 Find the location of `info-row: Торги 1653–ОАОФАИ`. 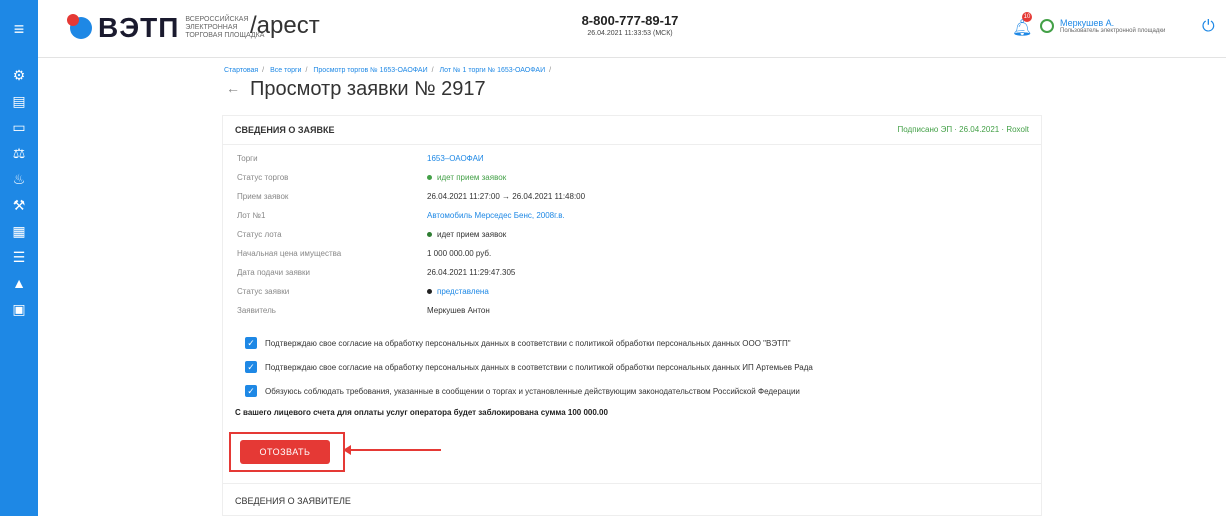

info-row: Торги 1653–ОАОФАИ is located at coordinates (637, 162).